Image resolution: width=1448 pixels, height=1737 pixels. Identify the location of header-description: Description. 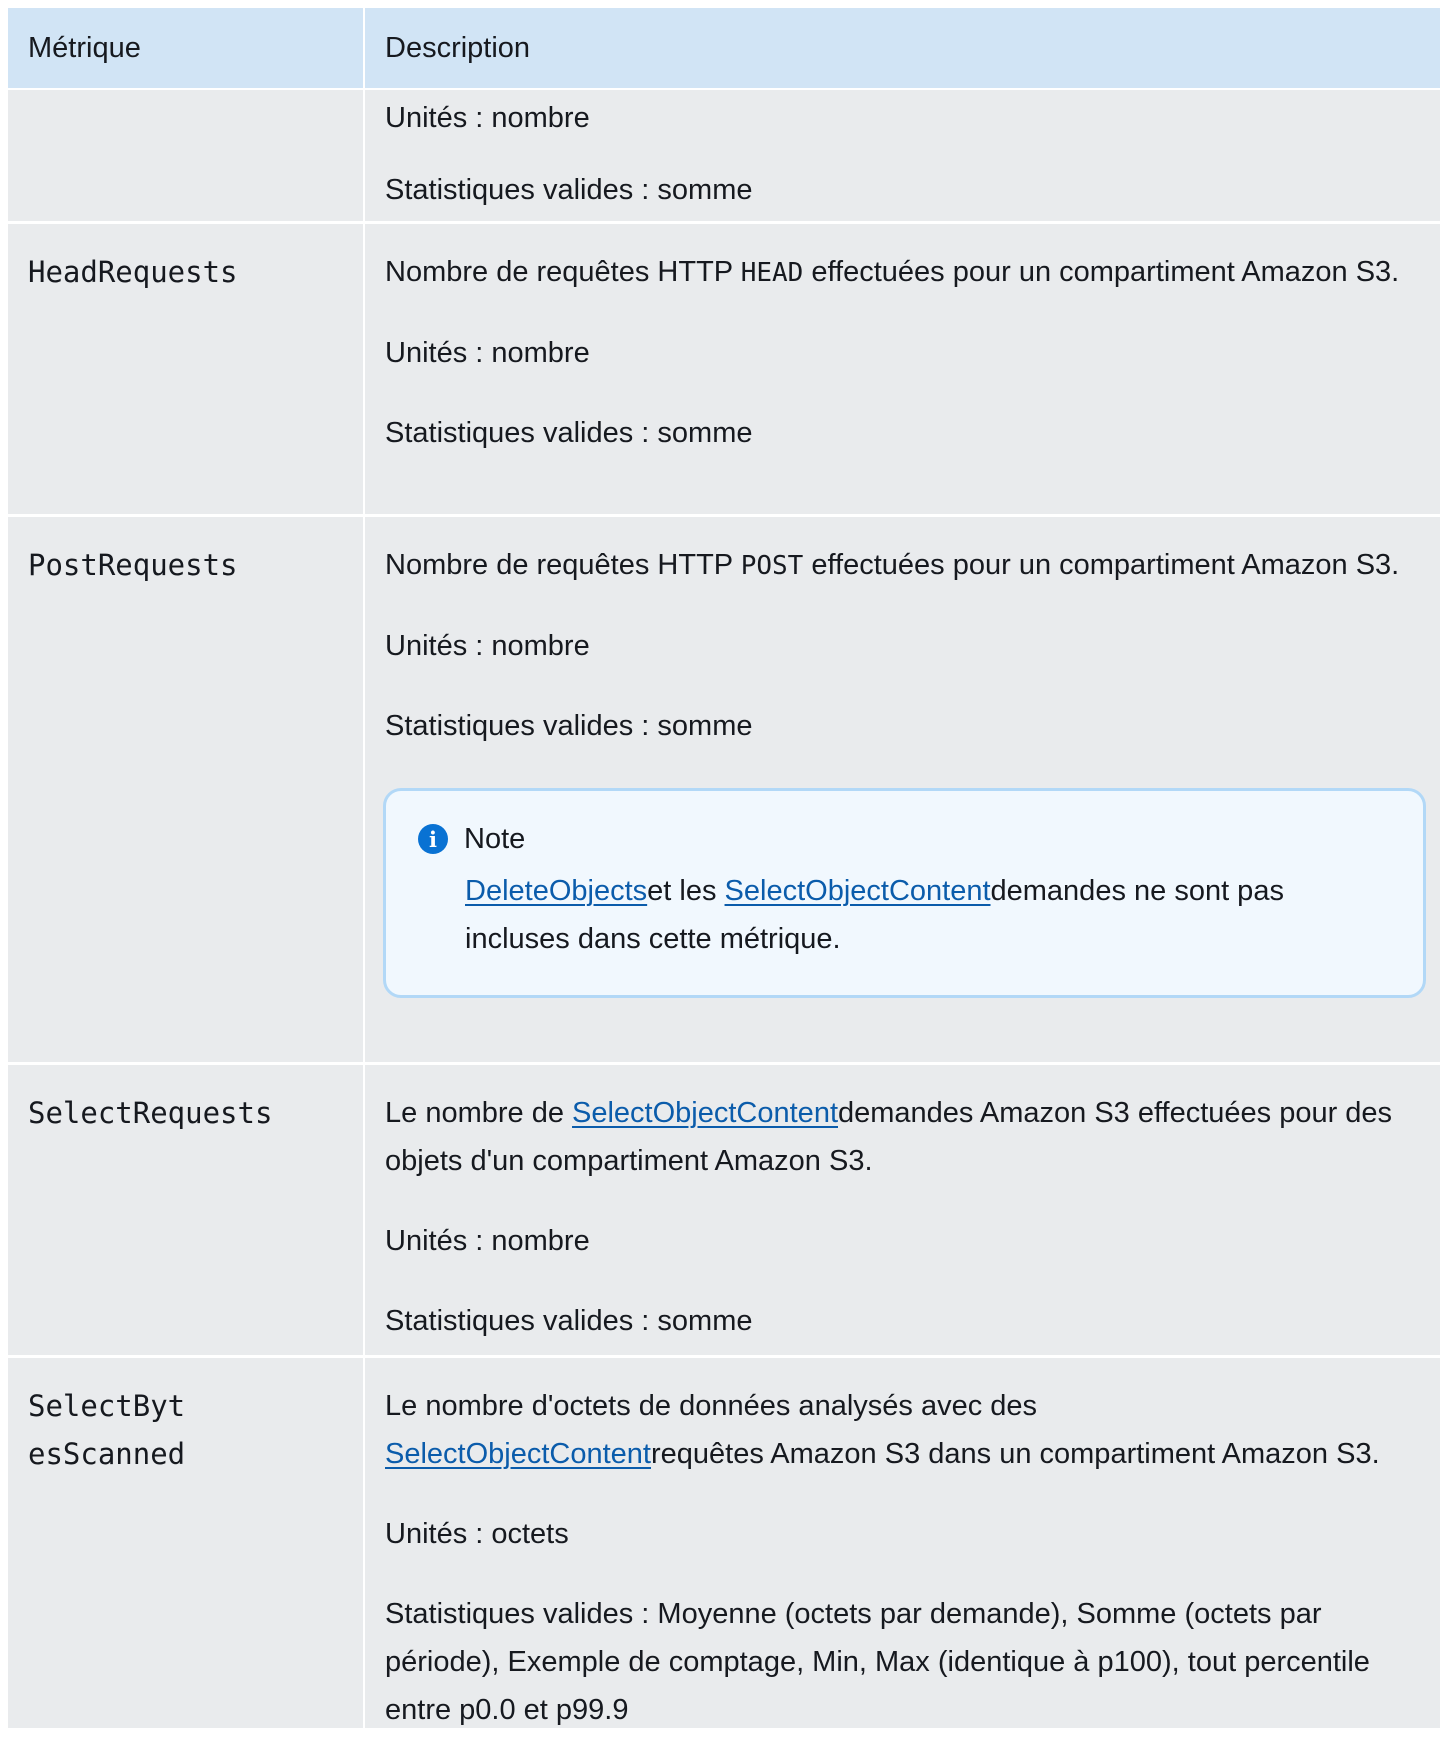
(458, 48).